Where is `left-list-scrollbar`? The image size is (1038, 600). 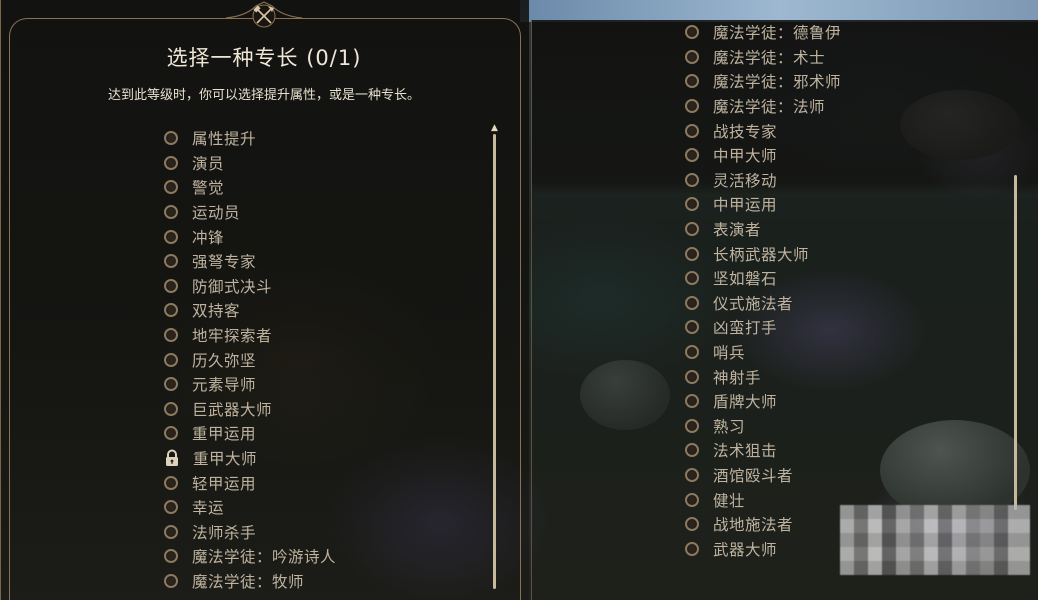
left-list-scrollbar is located at coordinates (494, 361).